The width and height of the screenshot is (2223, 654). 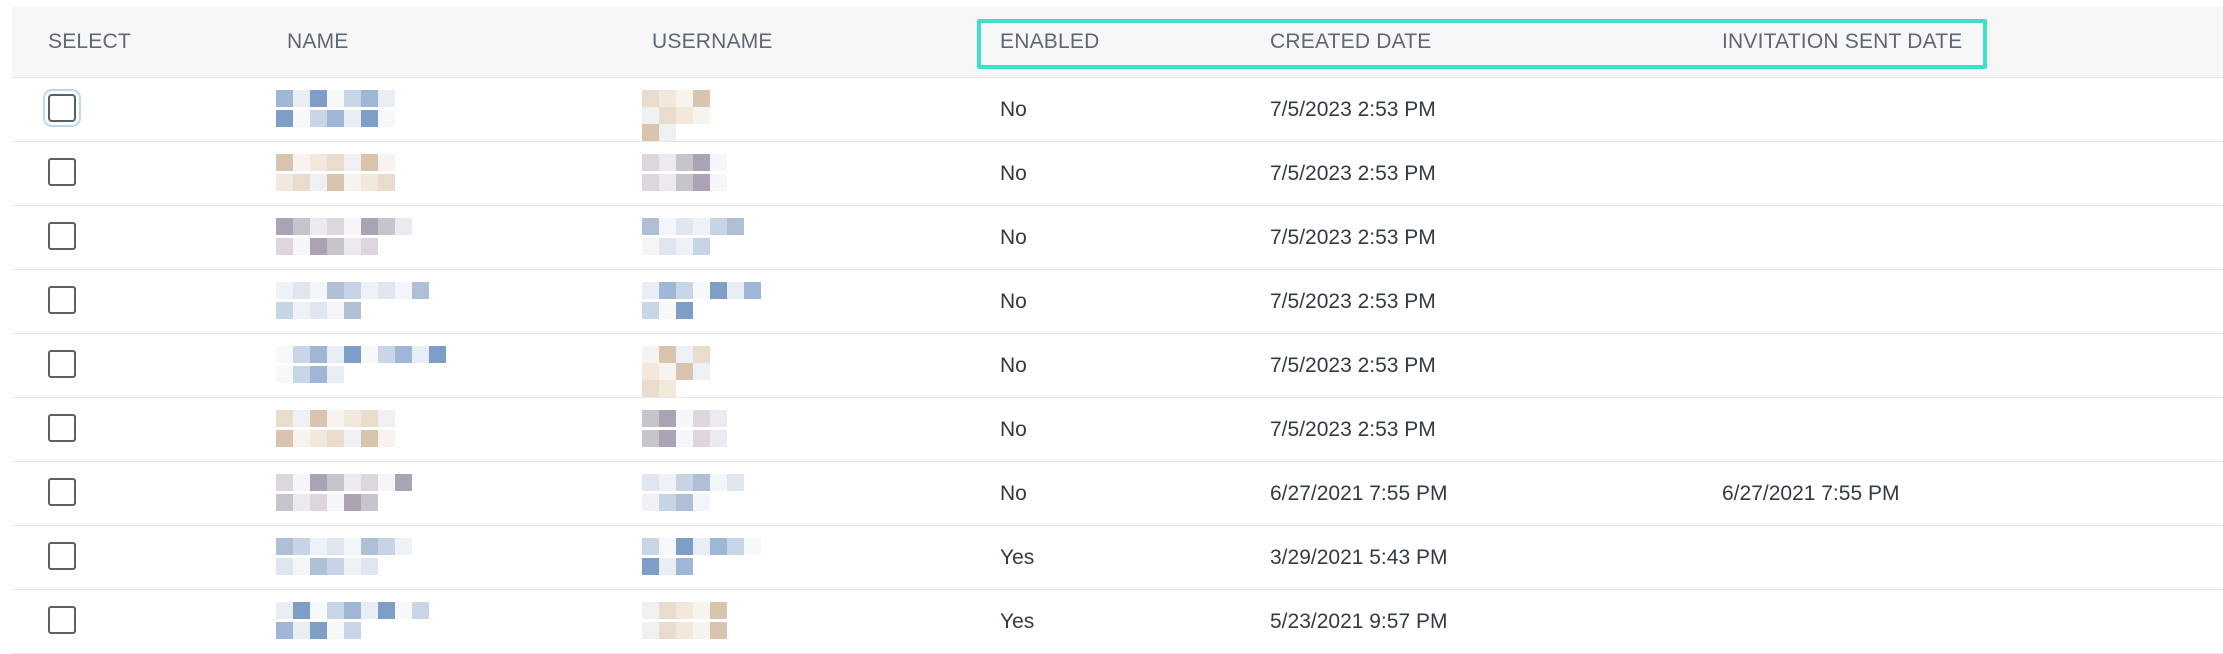 I want to click on column-header-select: SELECT, so click(x=89, y=42).